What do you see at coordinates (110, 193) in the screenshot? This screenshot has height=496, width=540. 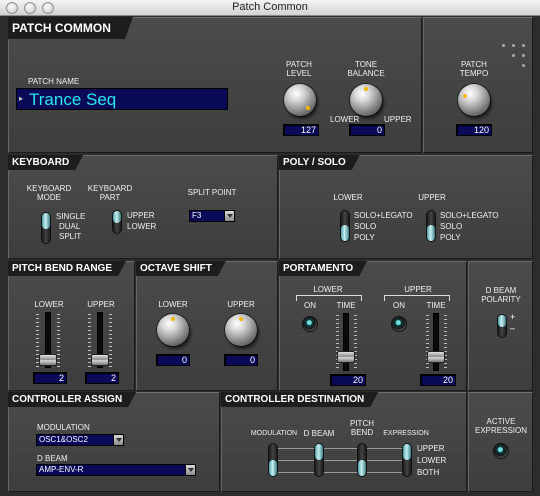 I see `keyboard-part-label: KEYBOARD PART` at bounding box center [110, 193].